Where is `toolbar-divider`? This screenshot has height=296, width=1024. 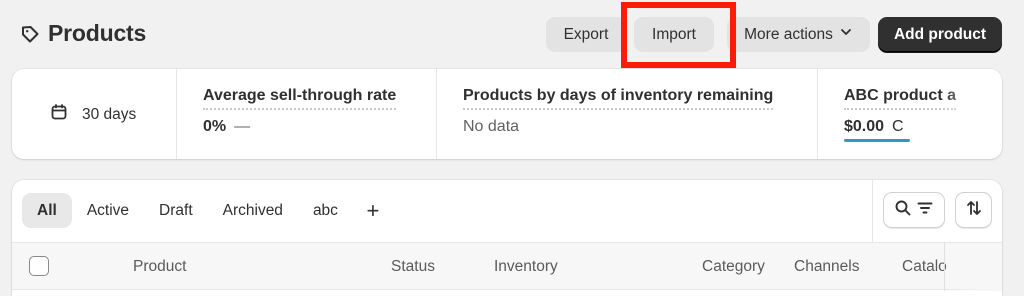
toolbar-divider is located at coordinates (872, 211).